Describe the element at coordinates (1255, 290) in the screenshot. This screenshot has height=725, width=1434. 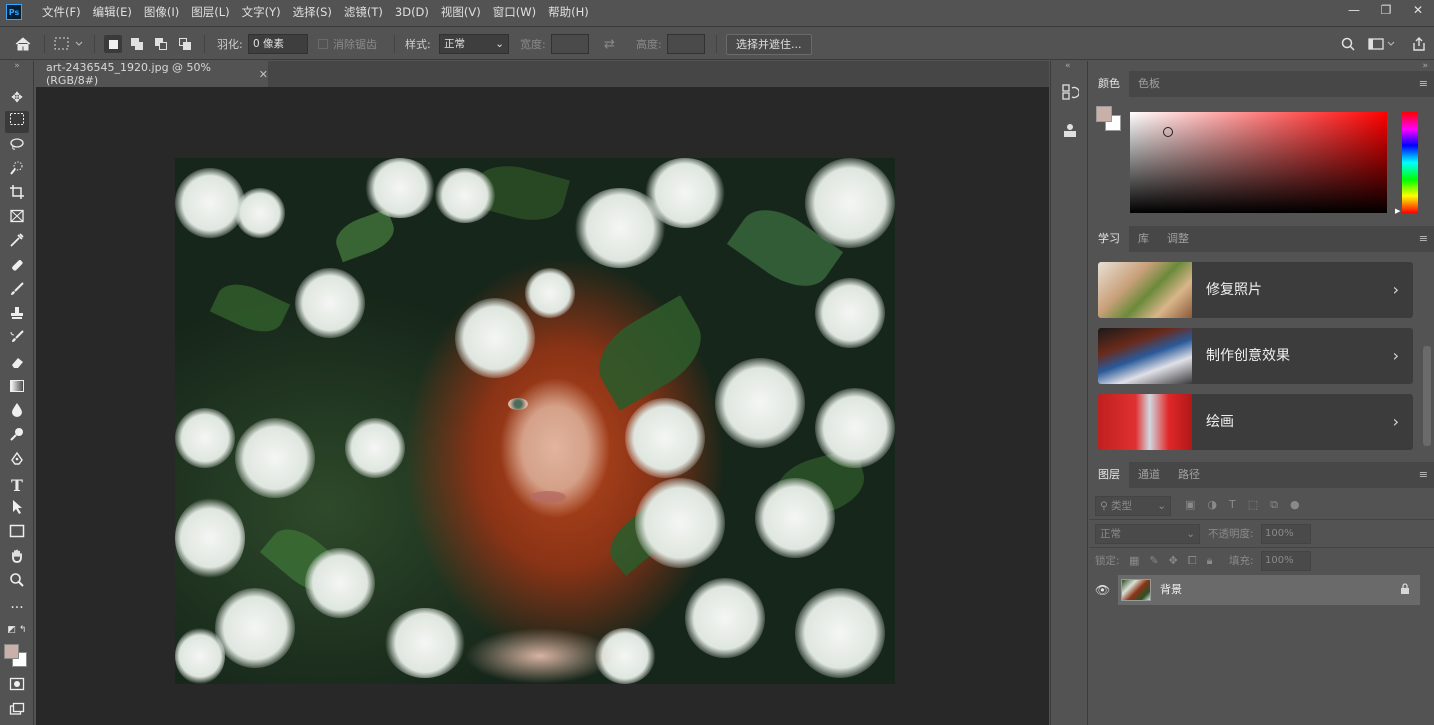
I see `learn-card-fix-photo: 修复照片 ›` at that location.